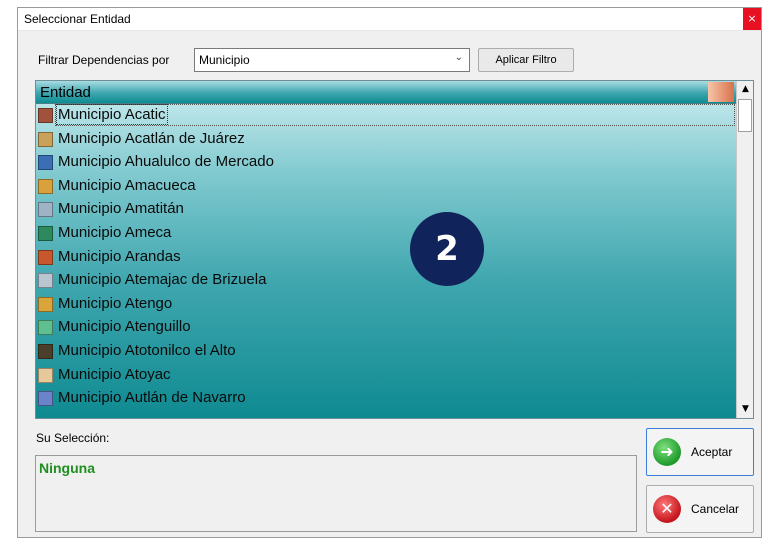 Image resolution: width=762 pixels, height=538 pixels. I want to click on list-item: Municipio Acatic, so click(386, 116).